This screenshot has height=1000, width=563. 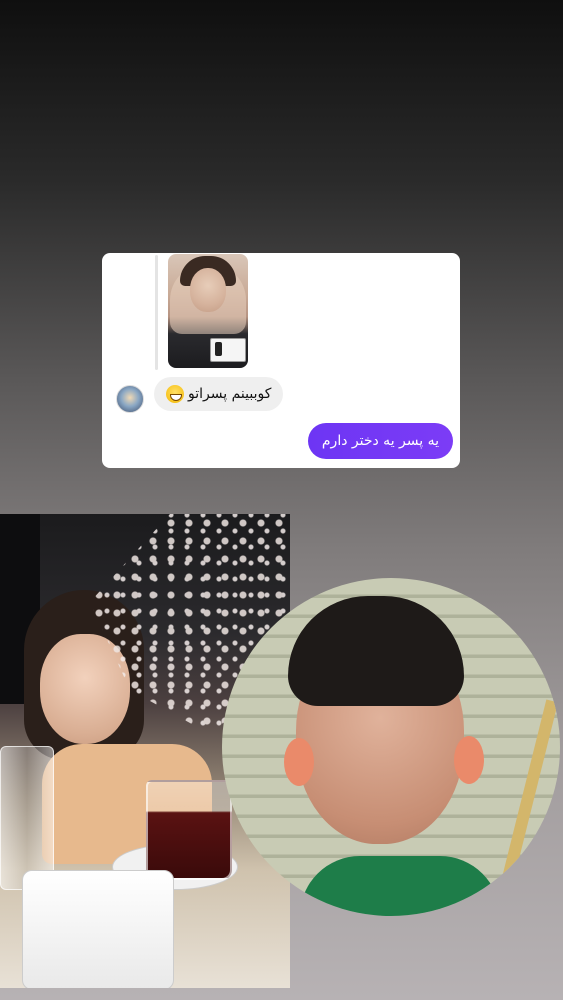 What do you see at coordinates (189, 830) in the screenshot?
I see `tea-glass` at bounding box center [189, 830].